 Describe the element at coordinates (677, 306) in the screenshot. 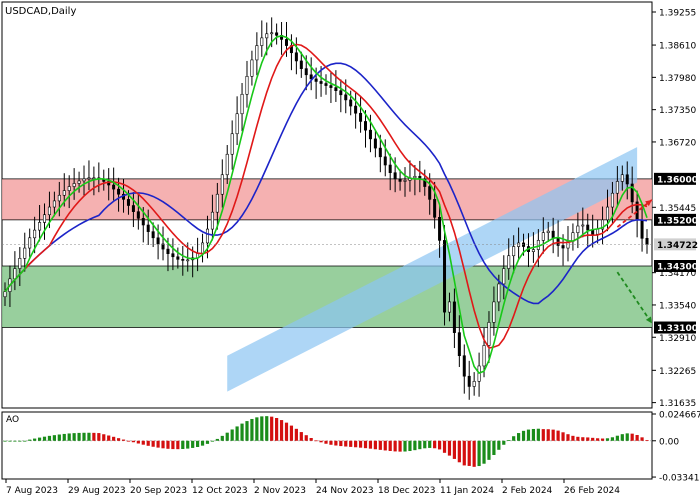

I see `price-tick-label: 1.33540` at that location.